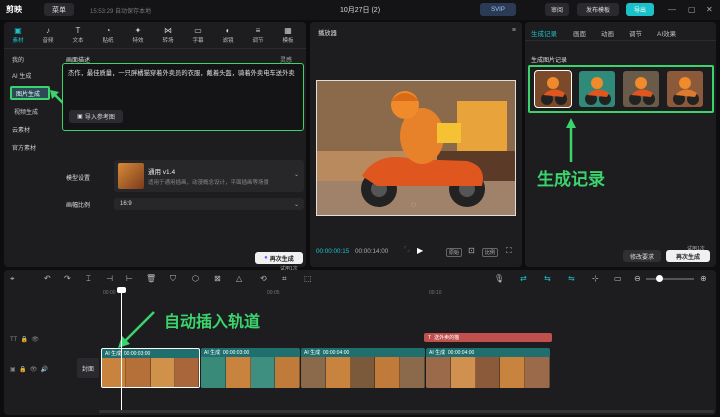  I want to click on arrow-annotation-icon, so click(571, 140).